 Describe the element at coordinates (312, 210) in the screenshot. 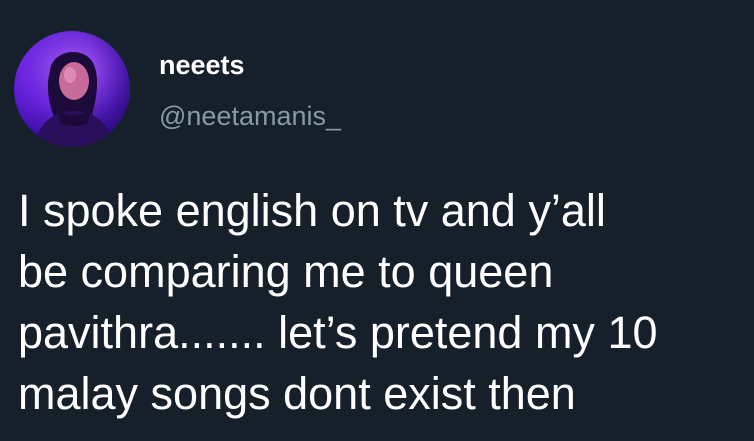

I see `tweet-text-line: I spoke english on tv and y’all` at that location.